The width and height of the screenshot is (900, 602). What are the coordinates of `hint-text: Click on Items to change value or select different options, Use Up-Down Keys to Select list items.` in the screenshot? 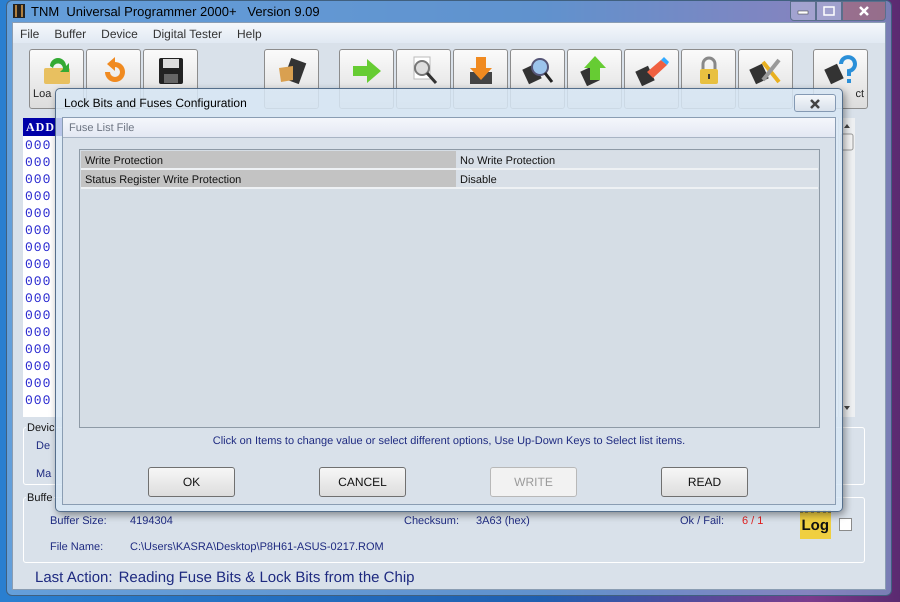 It's located at (449, 441).